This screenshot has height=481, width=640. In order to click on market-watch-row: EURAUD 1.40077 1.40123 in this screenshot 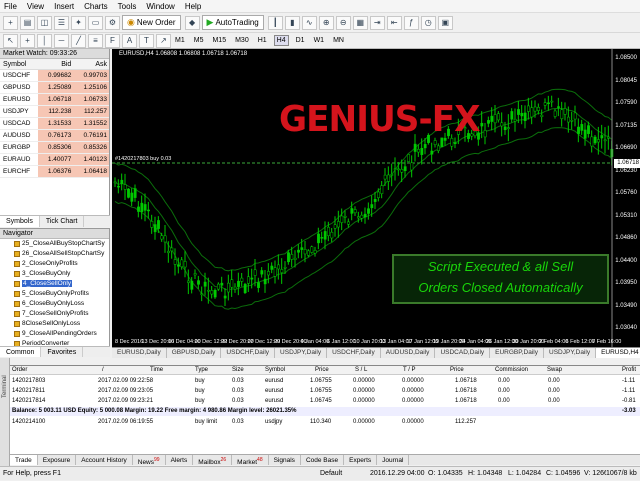, I will do `click(54, 160)`.